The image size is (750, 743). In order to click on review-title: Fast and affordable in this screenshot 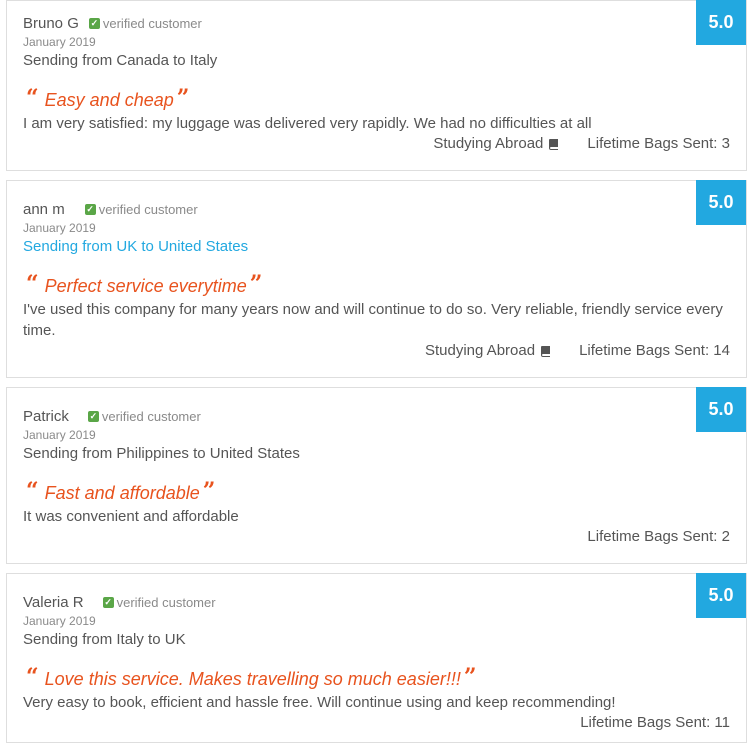, I will do `click(122, 493)`.